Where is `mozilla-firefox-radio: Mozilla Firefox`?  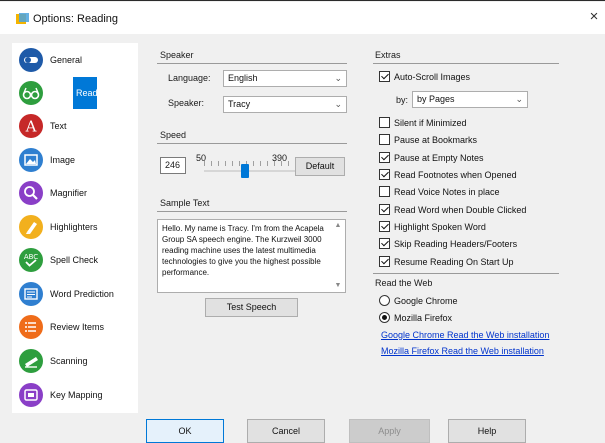 mozilla-firefox-radio: Mozilla Firefox is located at coordinates (415, 317).